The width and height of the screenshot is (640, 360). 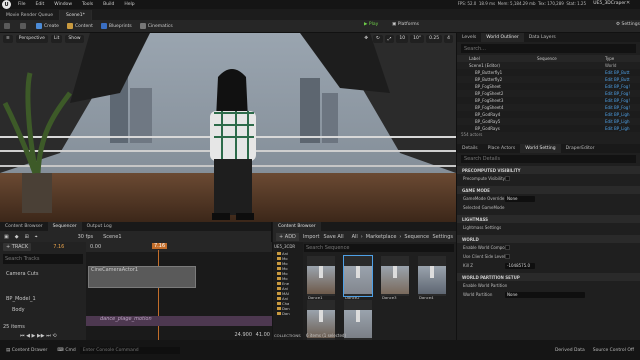 I want to click on asset-thumbnail: Dance3, so click(x=395, y=278).